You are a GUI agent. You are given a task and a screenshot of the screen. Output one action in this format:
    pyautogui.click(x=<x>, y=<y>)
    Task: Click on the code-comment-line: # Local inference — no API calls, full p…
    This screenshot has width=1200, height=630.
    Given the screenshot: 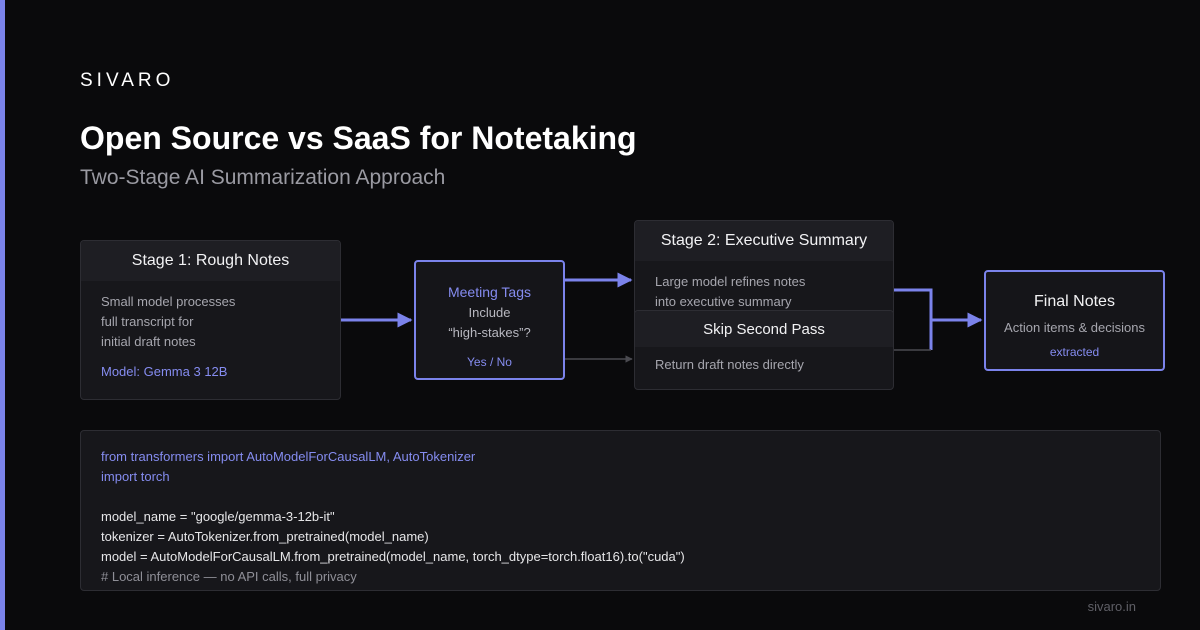 What is the action you would take?
    pyautogui.click(x=229, y=576)
    